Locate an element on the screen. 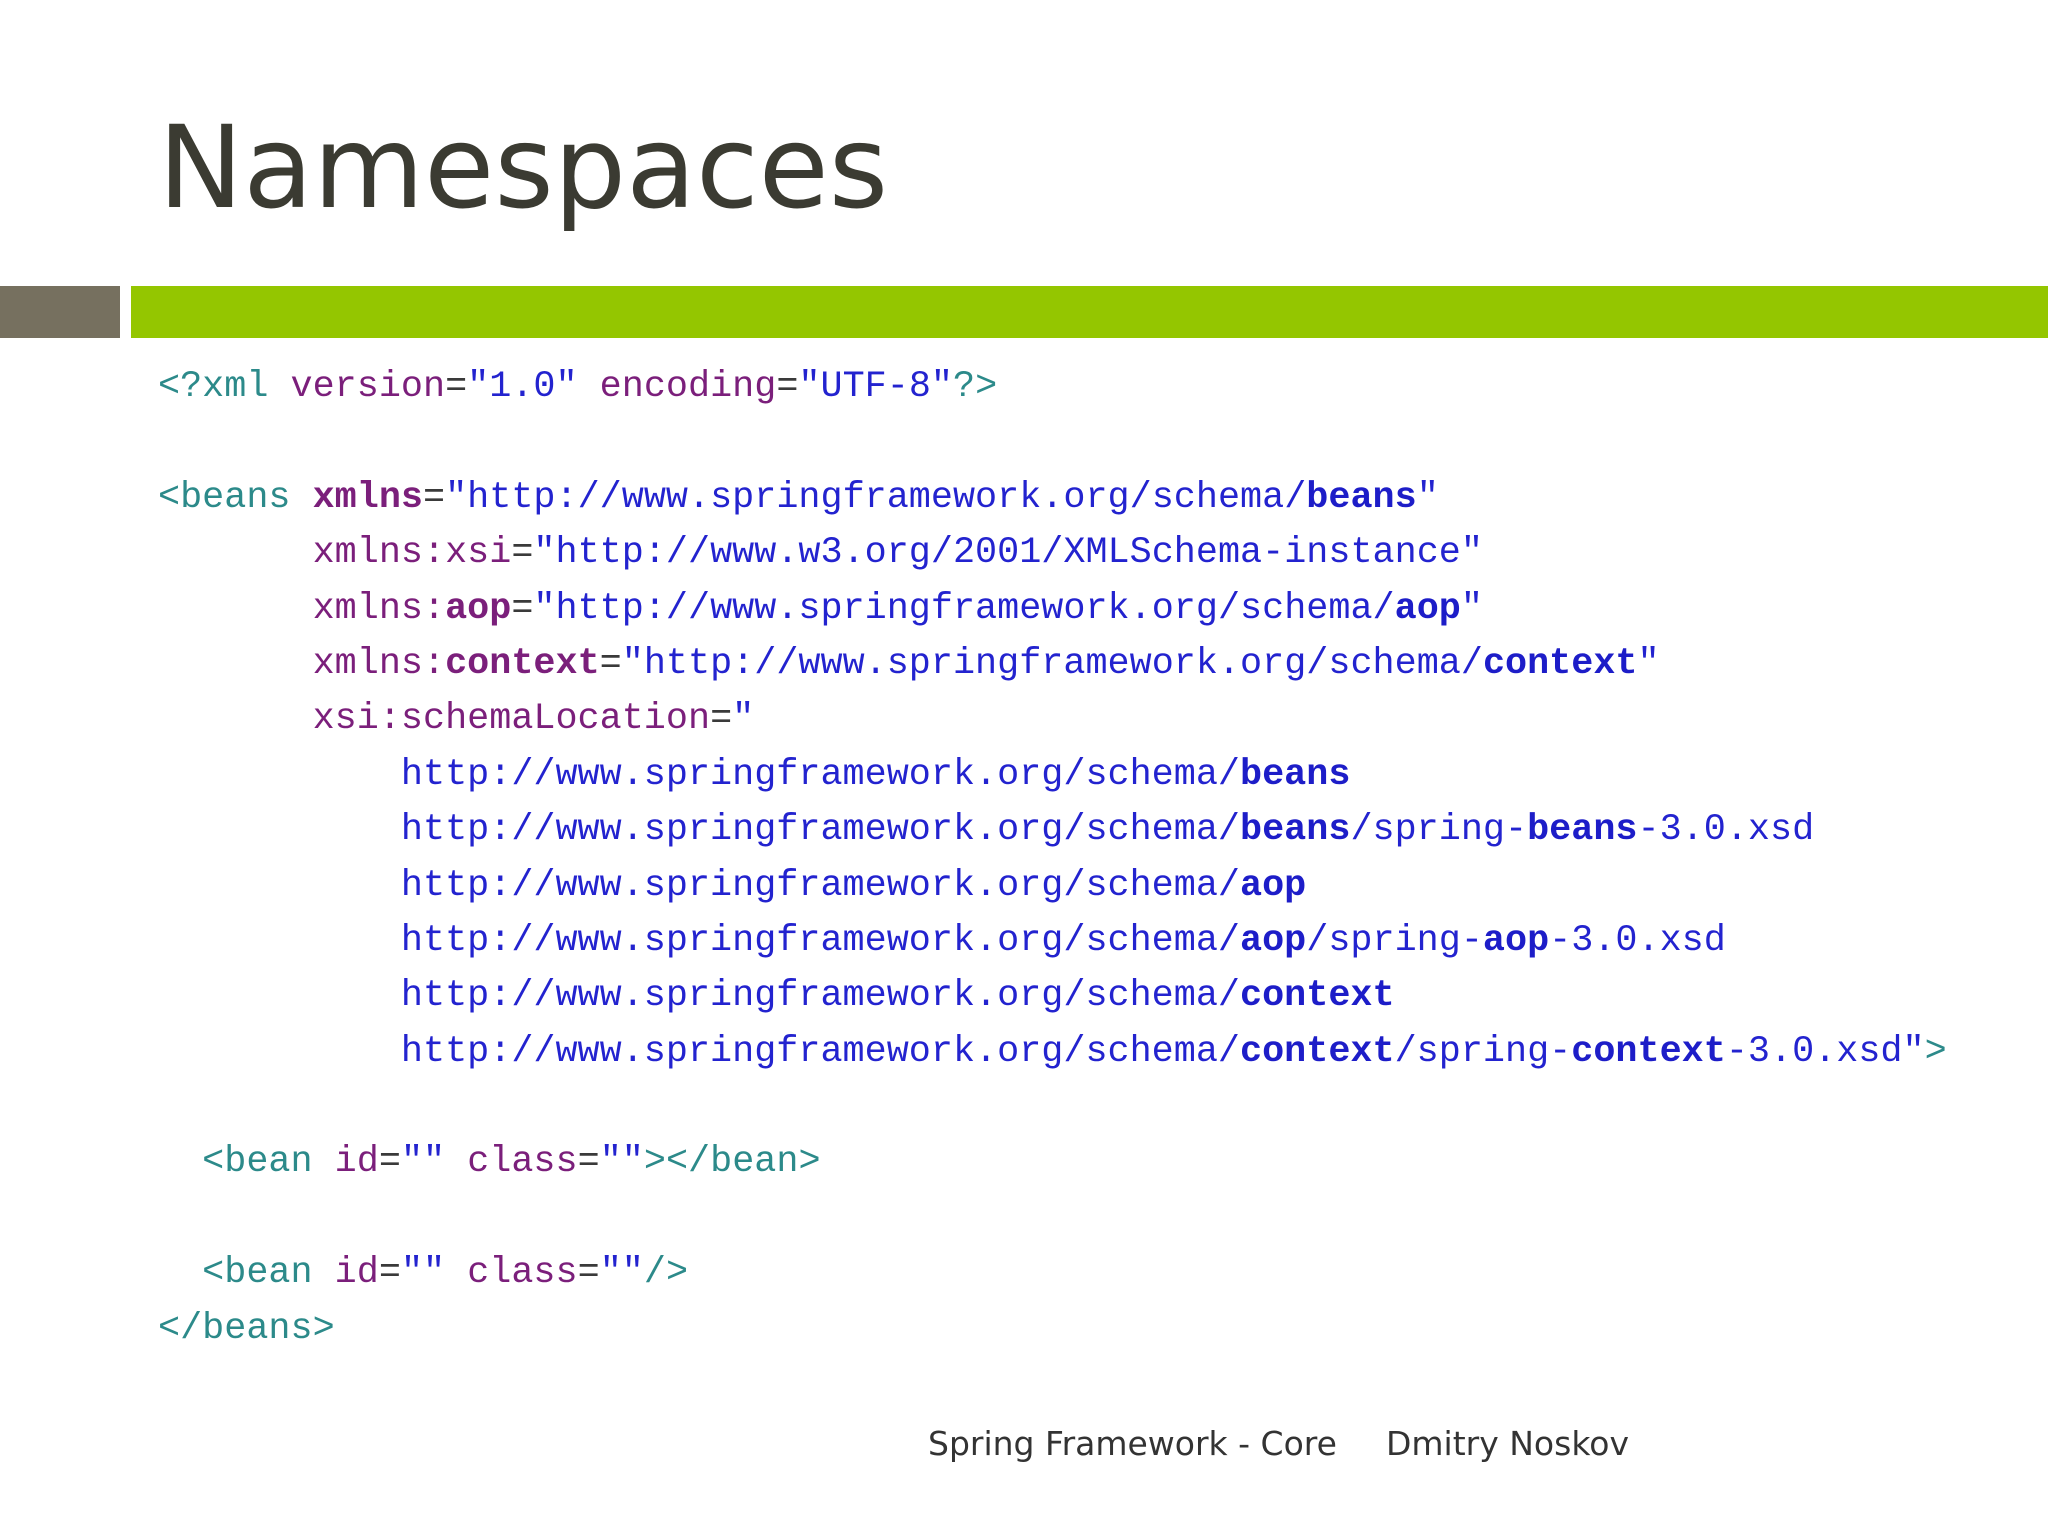 The image size is (2048, 1536). title-underline-bar is located at coordinates (1089, 312).